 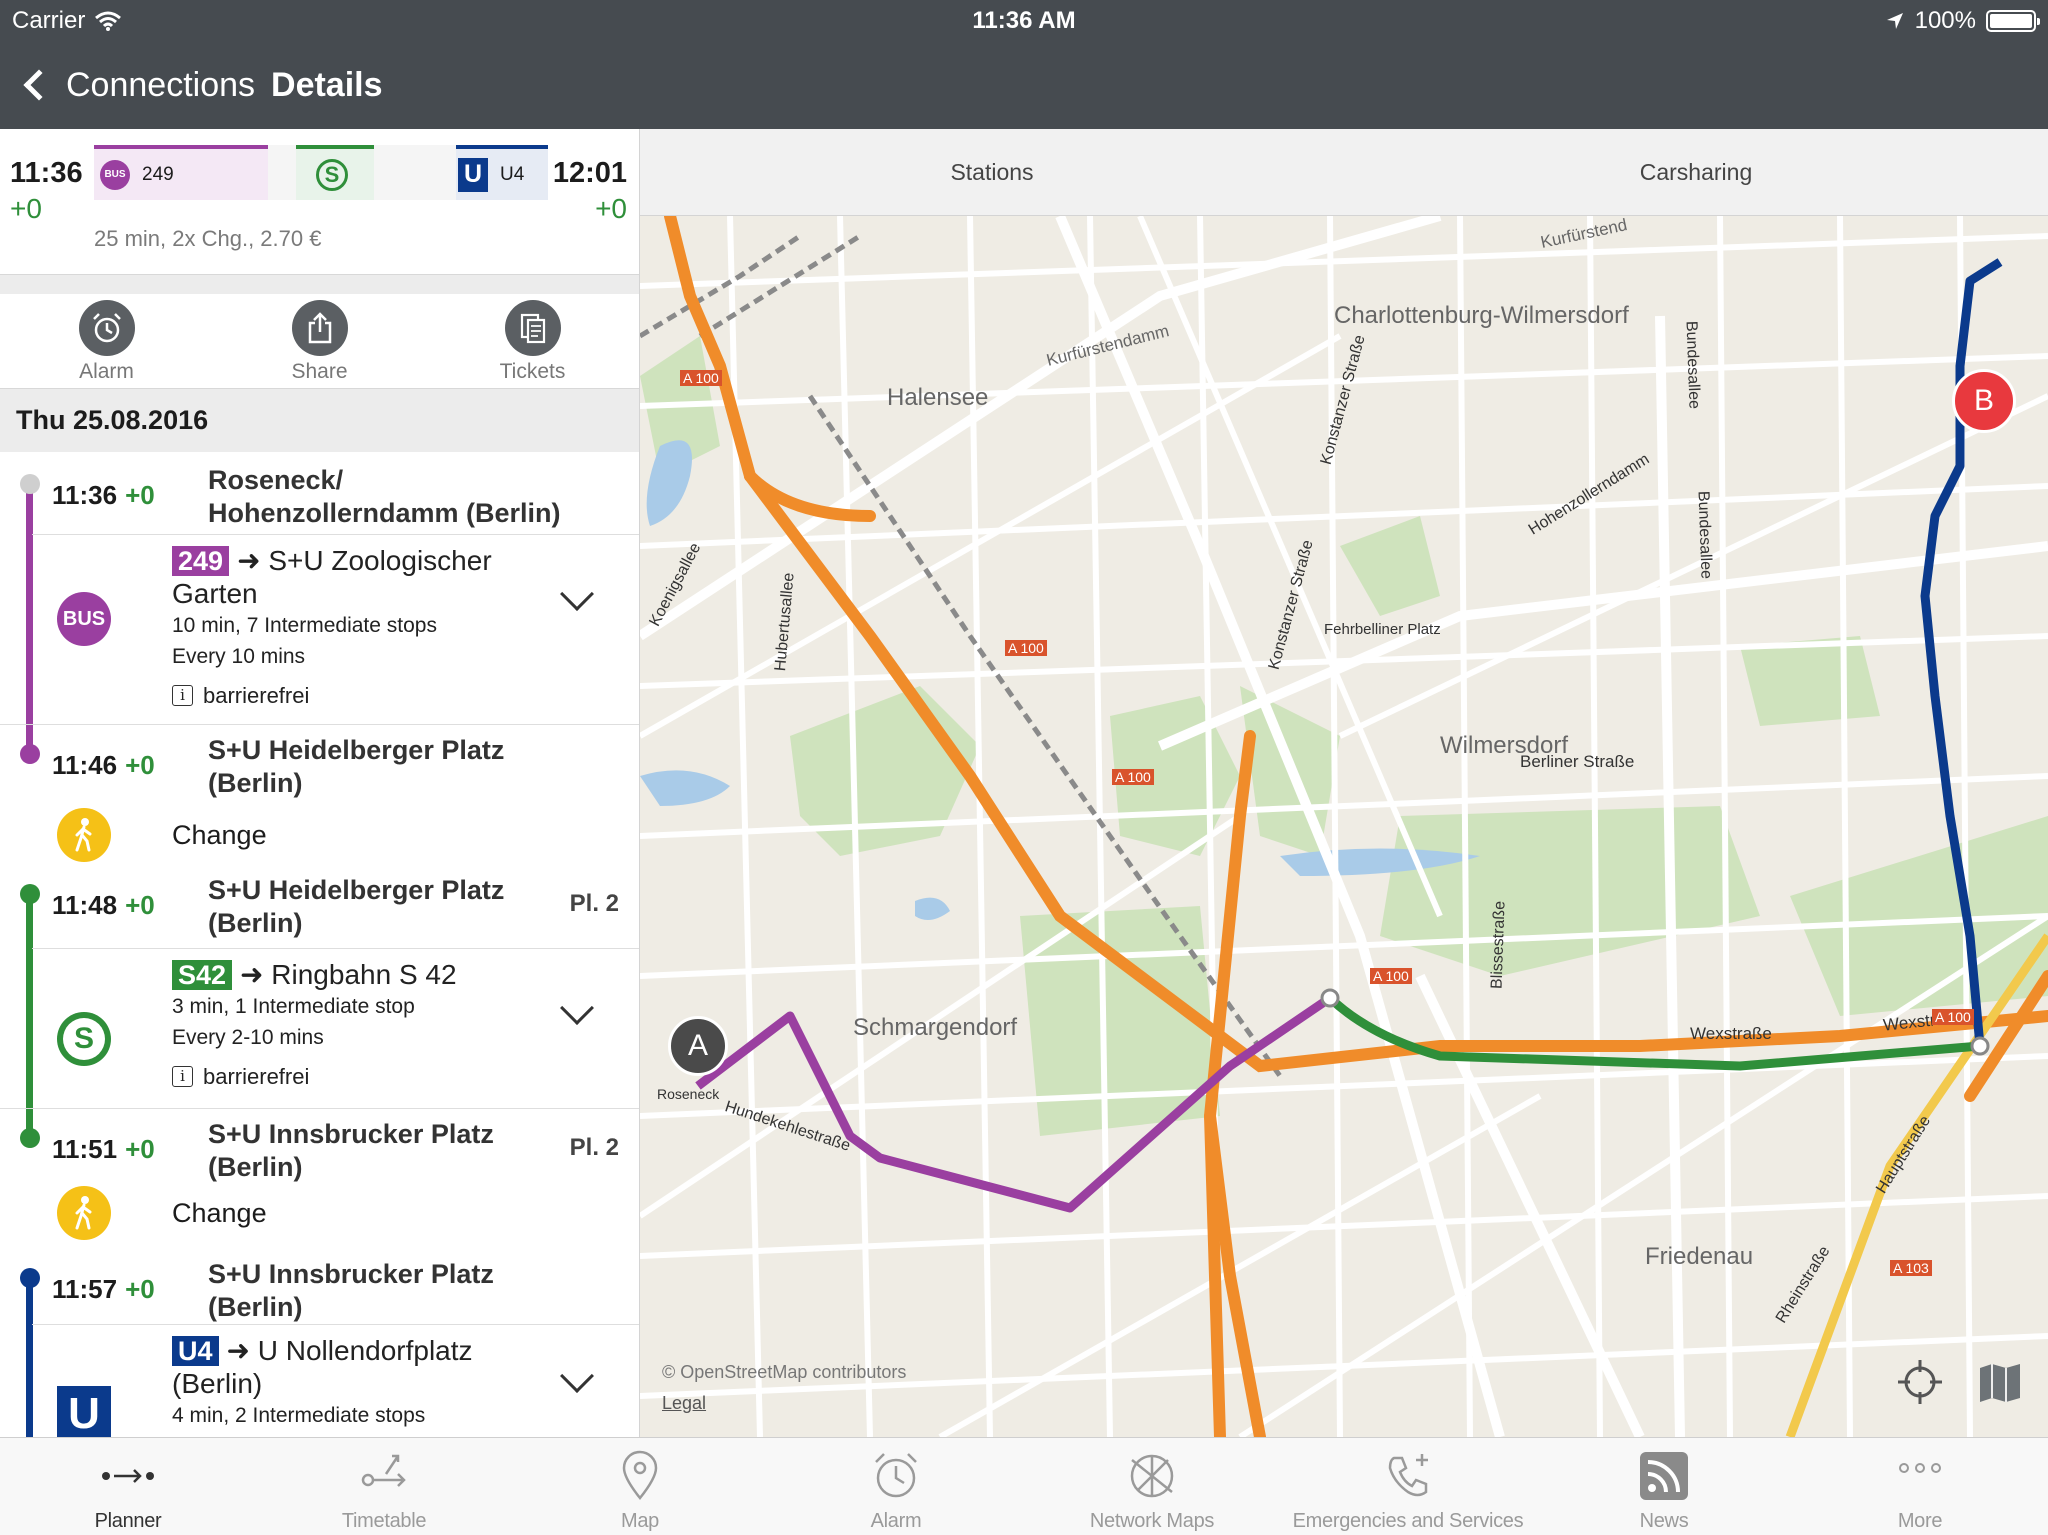 What do you see at coordinates (896, 1521) in the screenshot?
I see `tab-label: Alarm` at bounding box center [896, 1521].